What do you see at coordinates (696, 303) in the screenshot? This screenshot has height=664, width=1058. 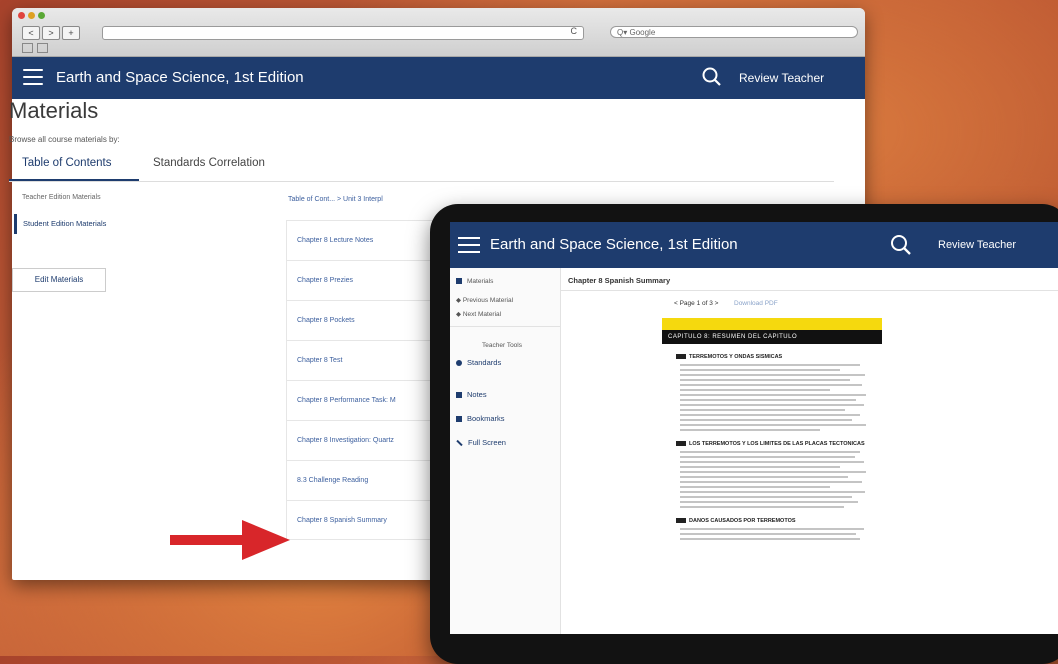 I see `page-navigator: < Page 1 of 3 >` at bounding box center [696, 303].